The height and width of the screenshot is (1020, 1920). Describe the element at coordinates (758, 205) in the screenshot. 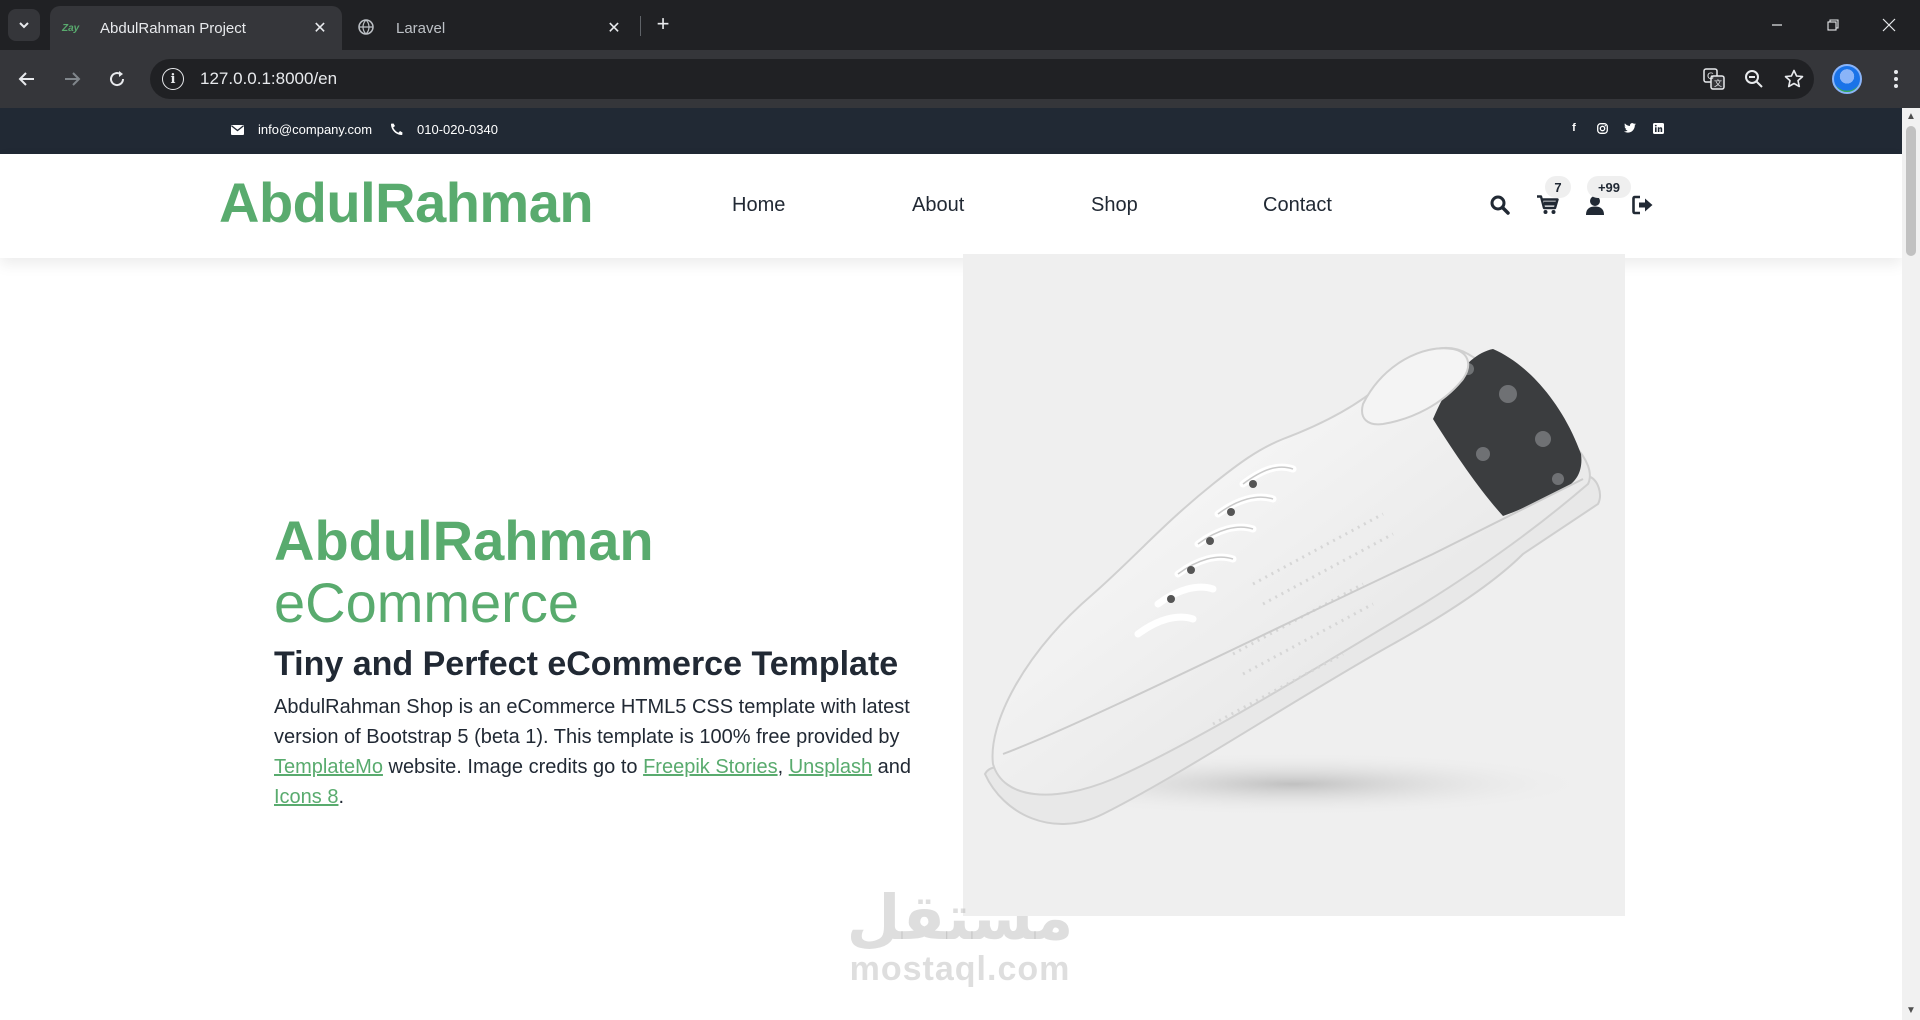

I see `nav-link-home: Home` at that location.